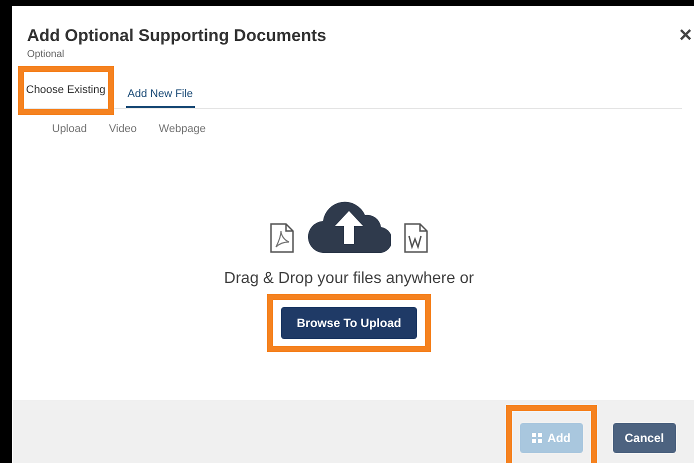 The image size is (694, 463). Describe the element at coordinates (282, 238) in the screenshot. I see `pdf-file-icon` at that location.